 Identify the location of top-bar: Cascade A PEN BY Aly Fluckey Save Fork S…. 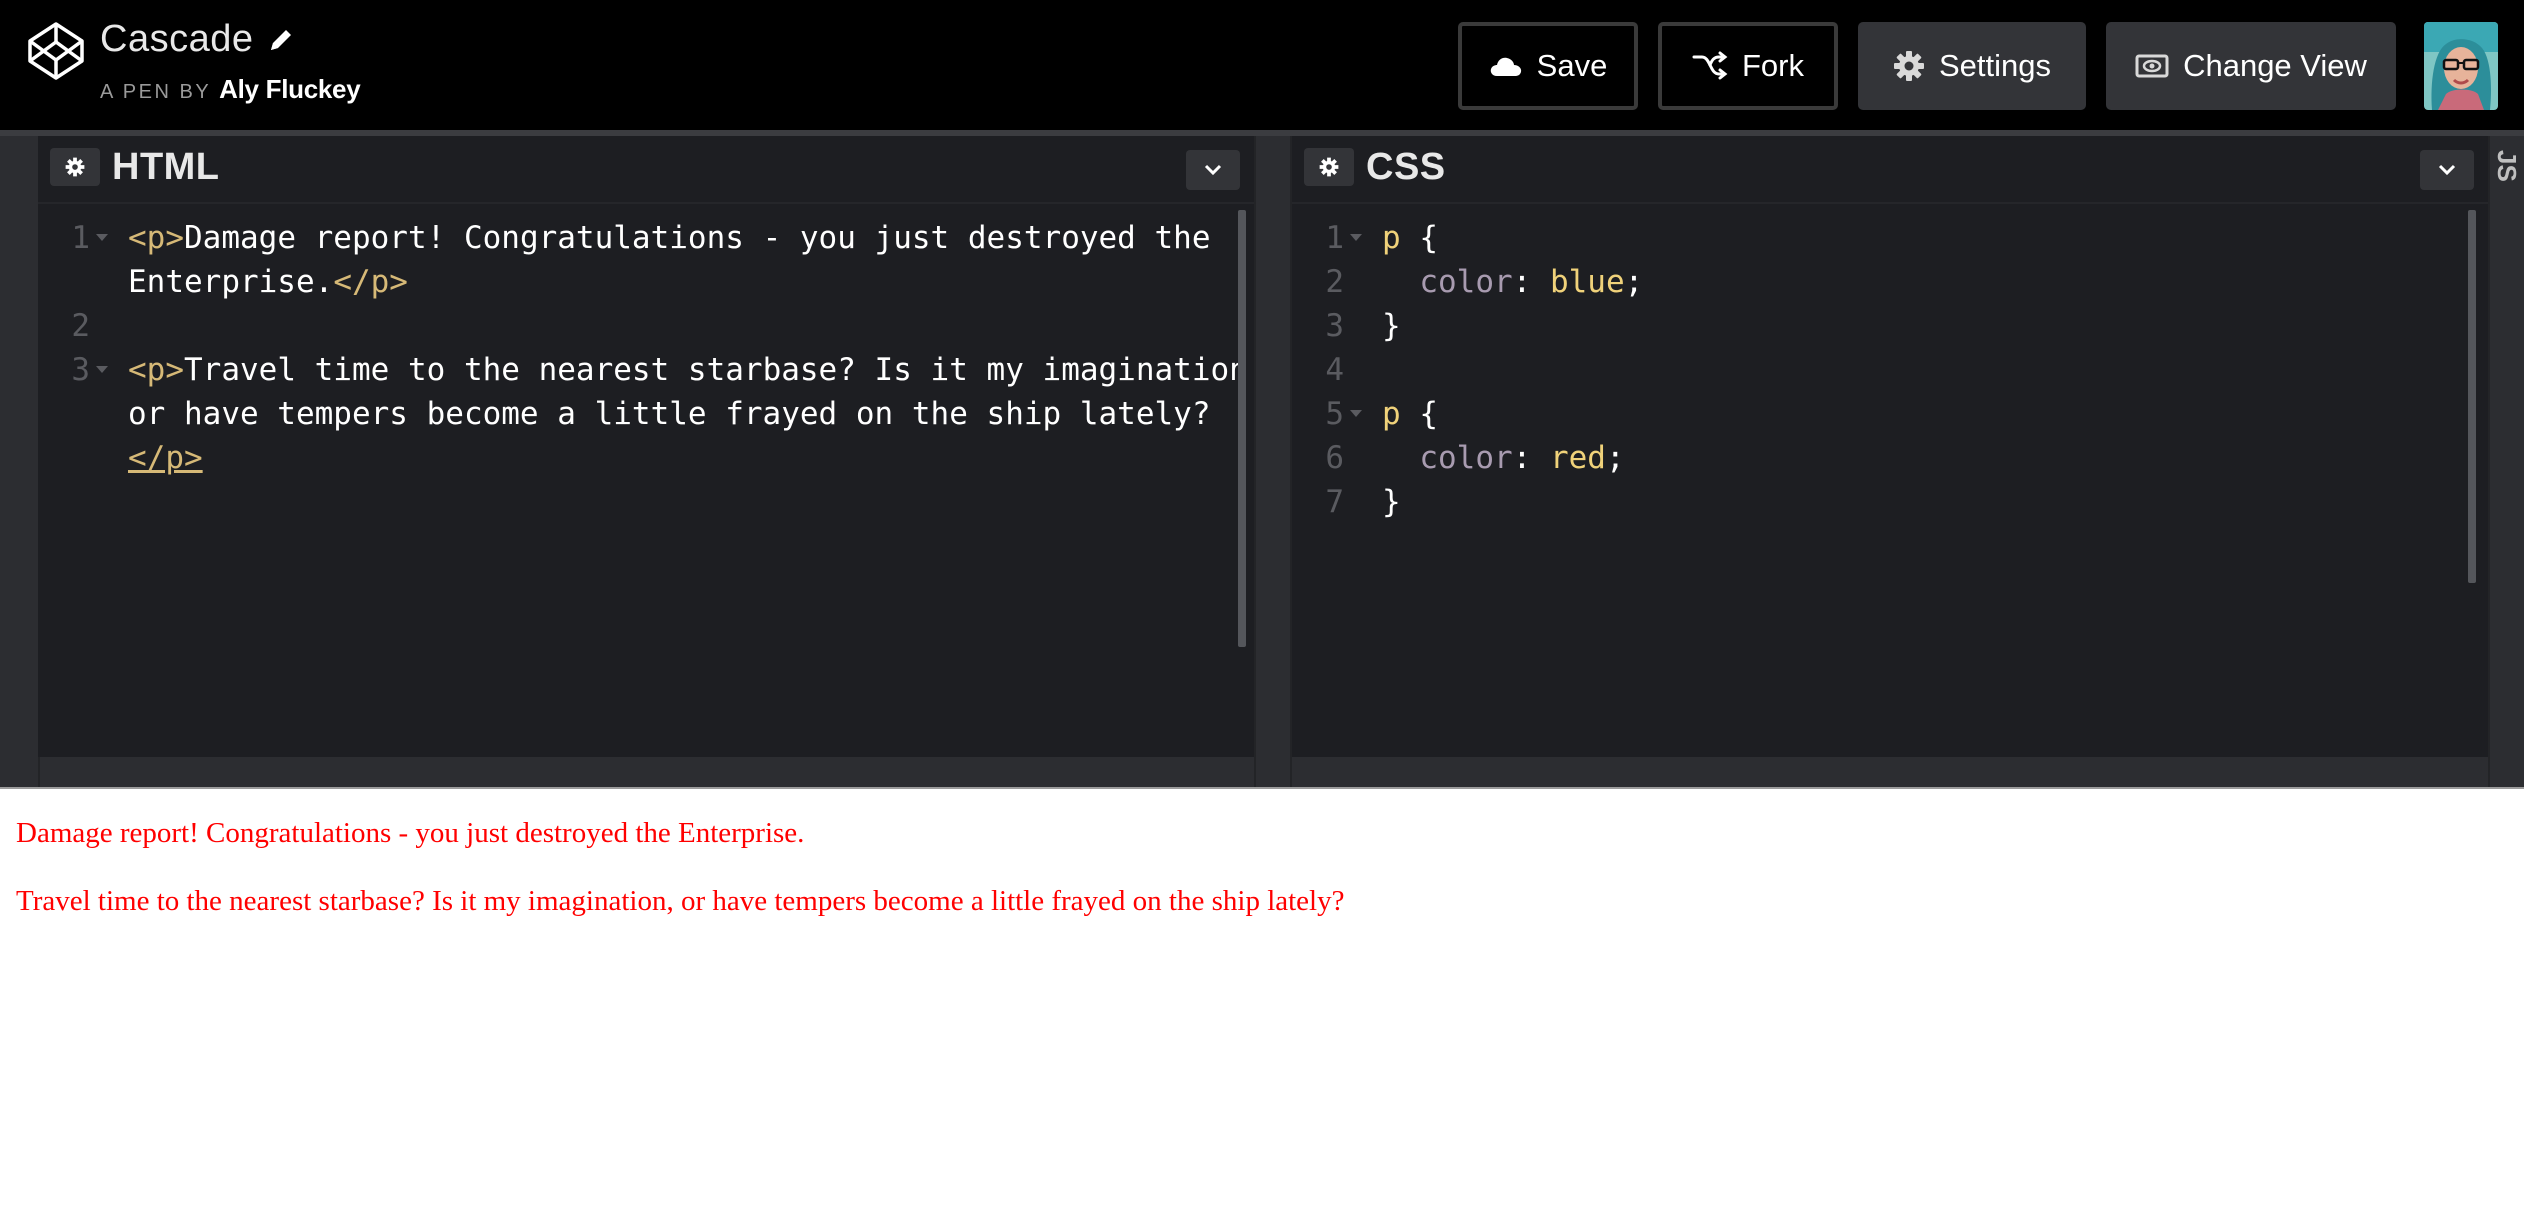
(1262, 65).